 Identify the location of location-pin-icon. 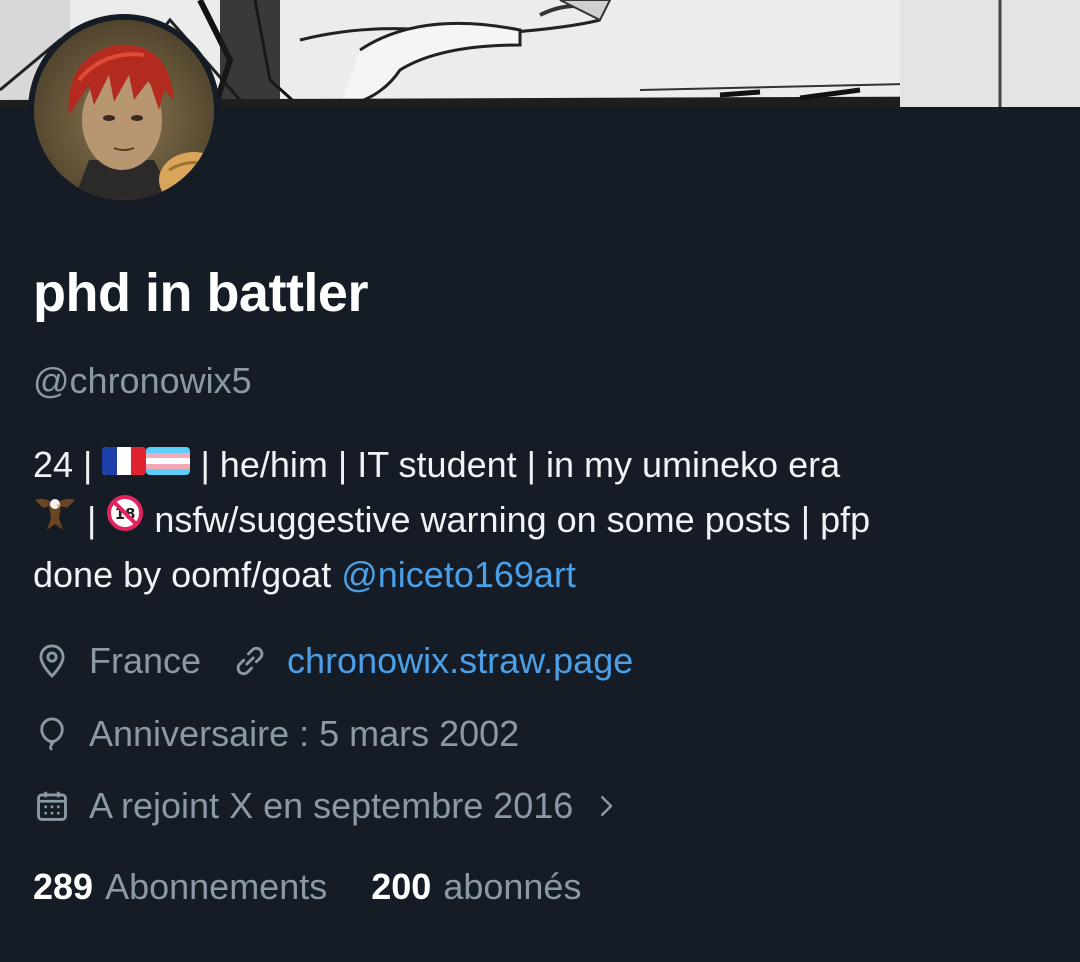
(52, 661).